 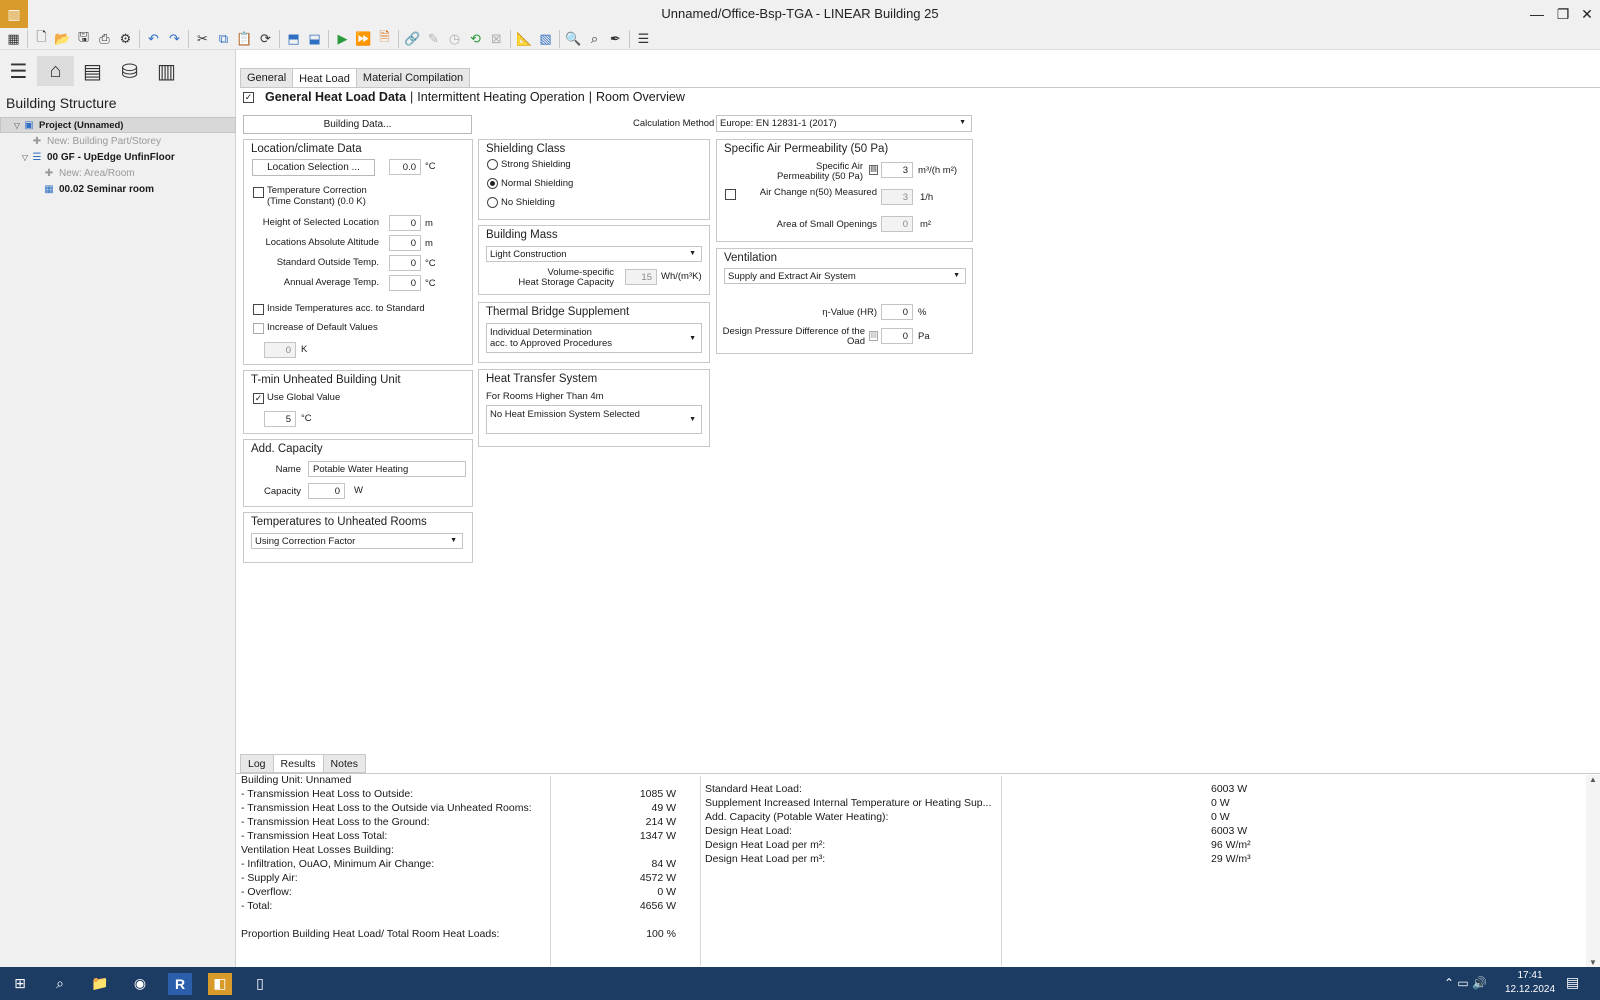 What do you see at coordinates (258, 398) in the screenshot?
I see `use-global-checkbox: ✓` at bounding box center [258, 398].